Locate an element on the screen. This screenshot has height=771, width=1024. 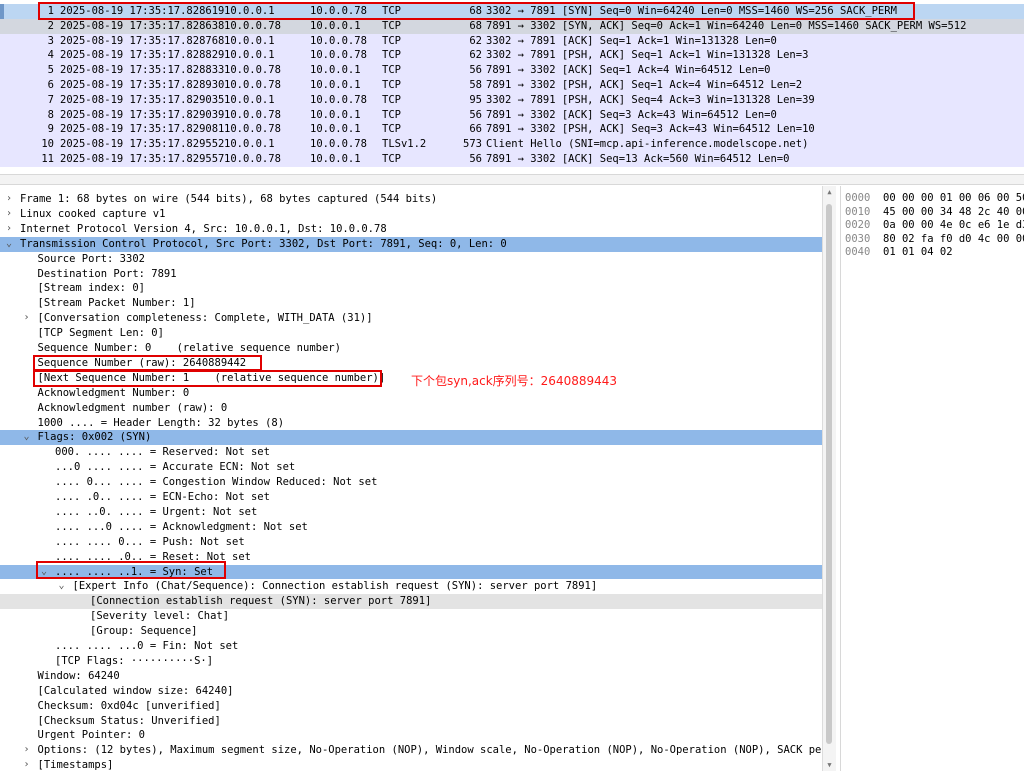
packet-source: 10.0.0.78 is located at coordinates (252, 70).